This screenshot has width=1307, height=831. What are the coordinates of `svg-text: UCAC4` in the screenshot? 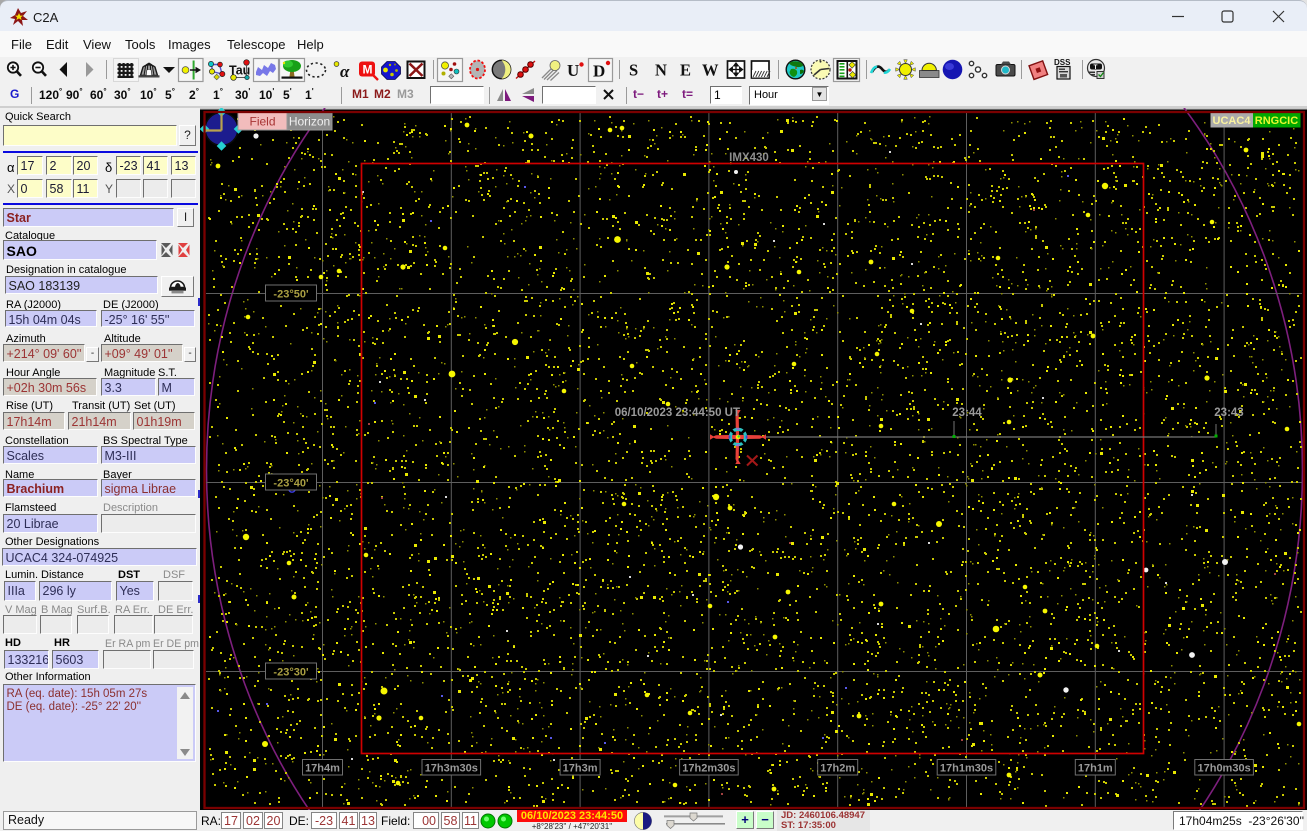 It's located at (1232, 121).